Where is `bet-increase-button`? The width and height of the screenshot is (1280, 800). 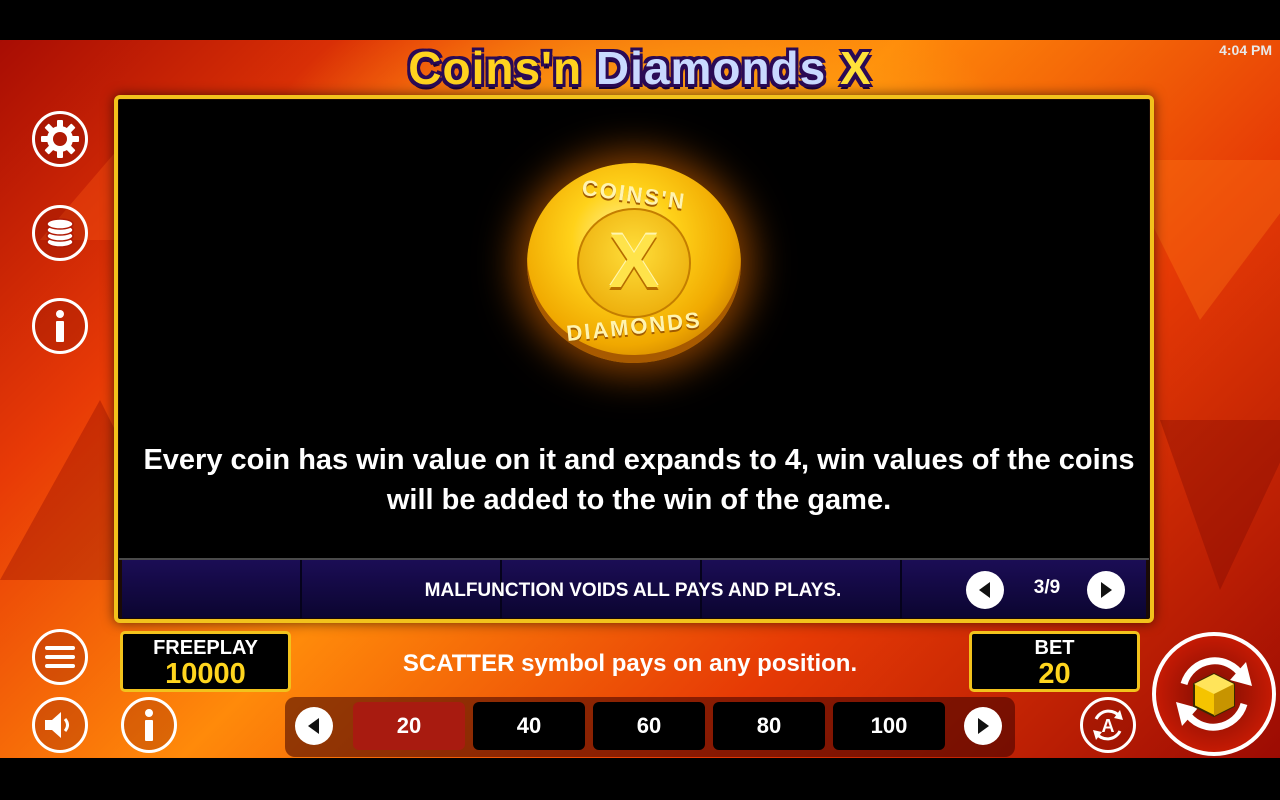 bet-increase-button is located at coordinates (983, 726).